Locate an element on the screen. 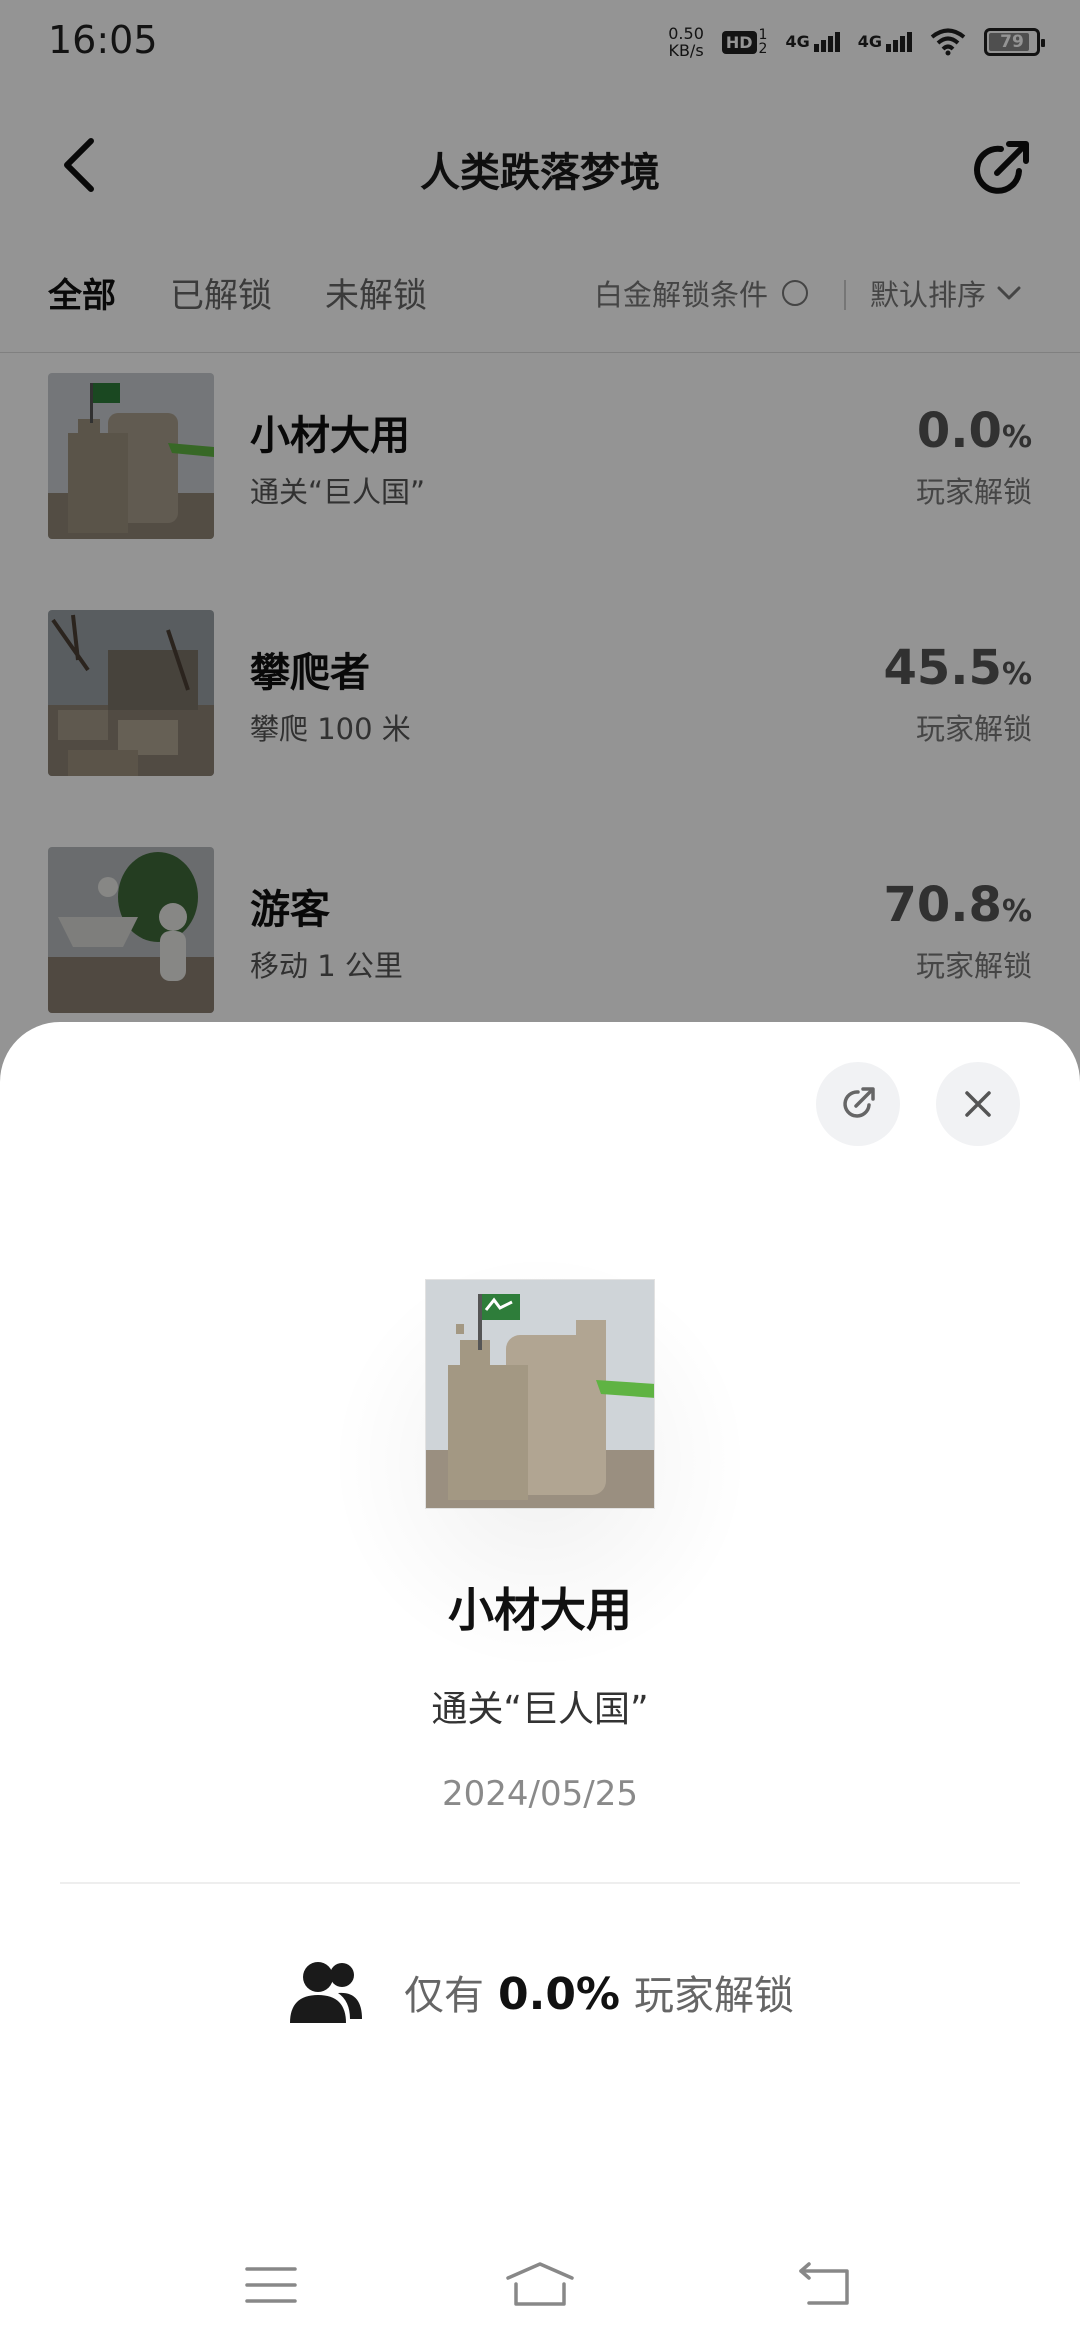 This screenshot has width=1080, height=2340. home-button is located at coordinates (540, 2285).